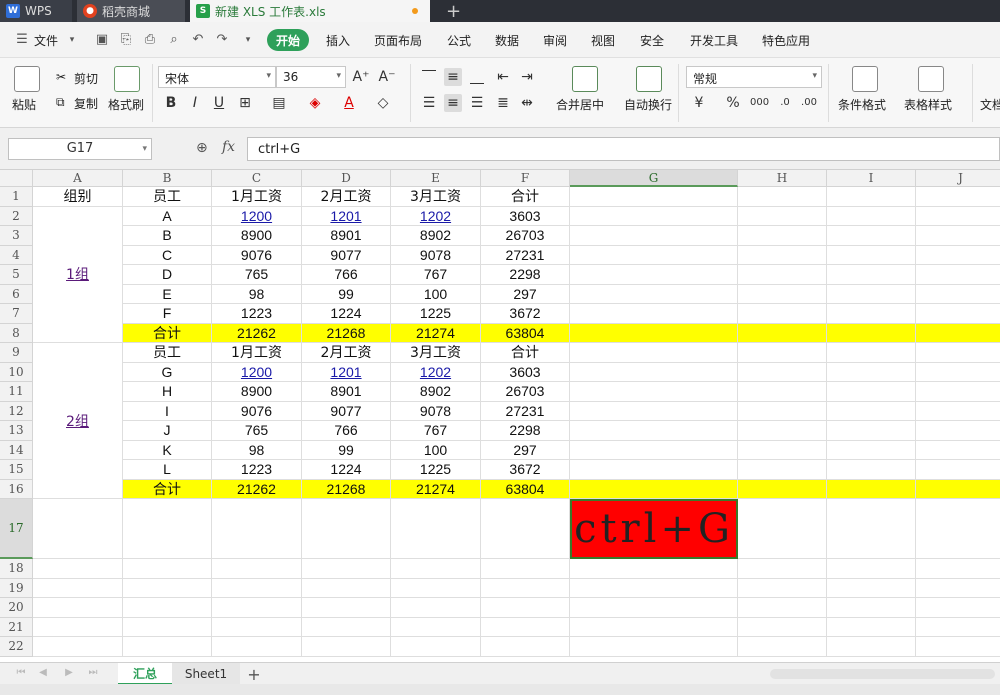  Describe the element at coordinates (453, 103) in the screenshot. I see `align-center-icon: ≡` at that location.